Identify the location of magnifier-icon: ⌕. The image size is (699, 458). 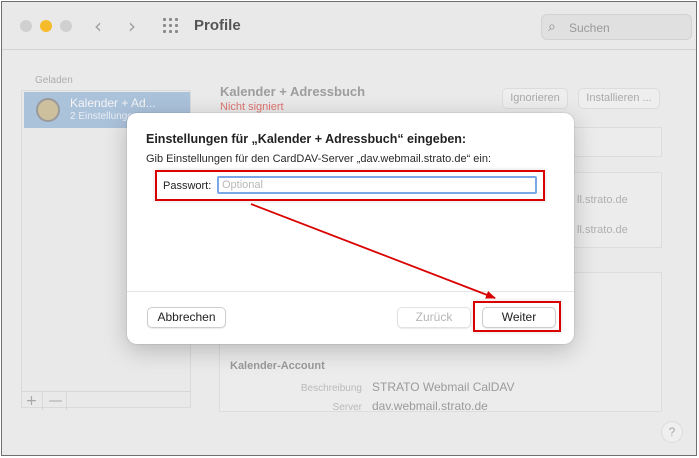
(552, 27).